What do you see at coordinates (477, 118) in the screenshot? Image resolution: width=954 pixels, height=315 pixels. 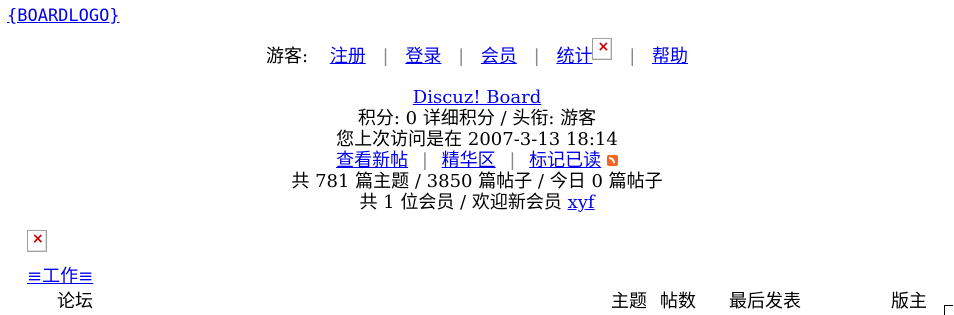 I see `credits-line: 积分: 0 详细积分 / 头衔: 游客` at bounding box center [477, 118].